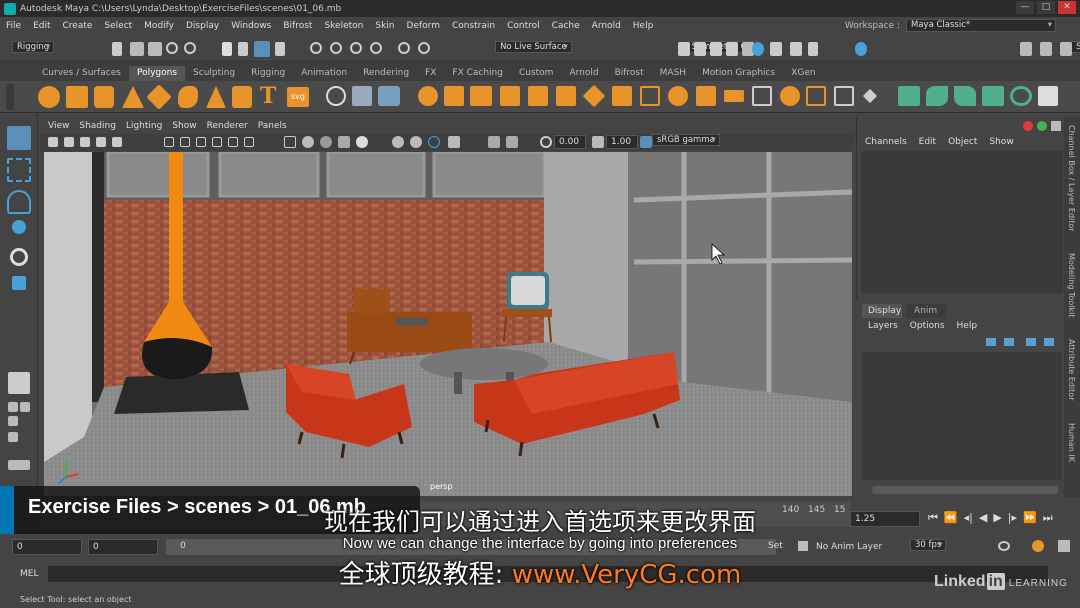 The image size is (1080, 608). What do you see at coordinates (738, 73) in the screenshot?
I see `shelf-tab-motion-graphics: Motion Graphics` at bounding box center [738, 73].